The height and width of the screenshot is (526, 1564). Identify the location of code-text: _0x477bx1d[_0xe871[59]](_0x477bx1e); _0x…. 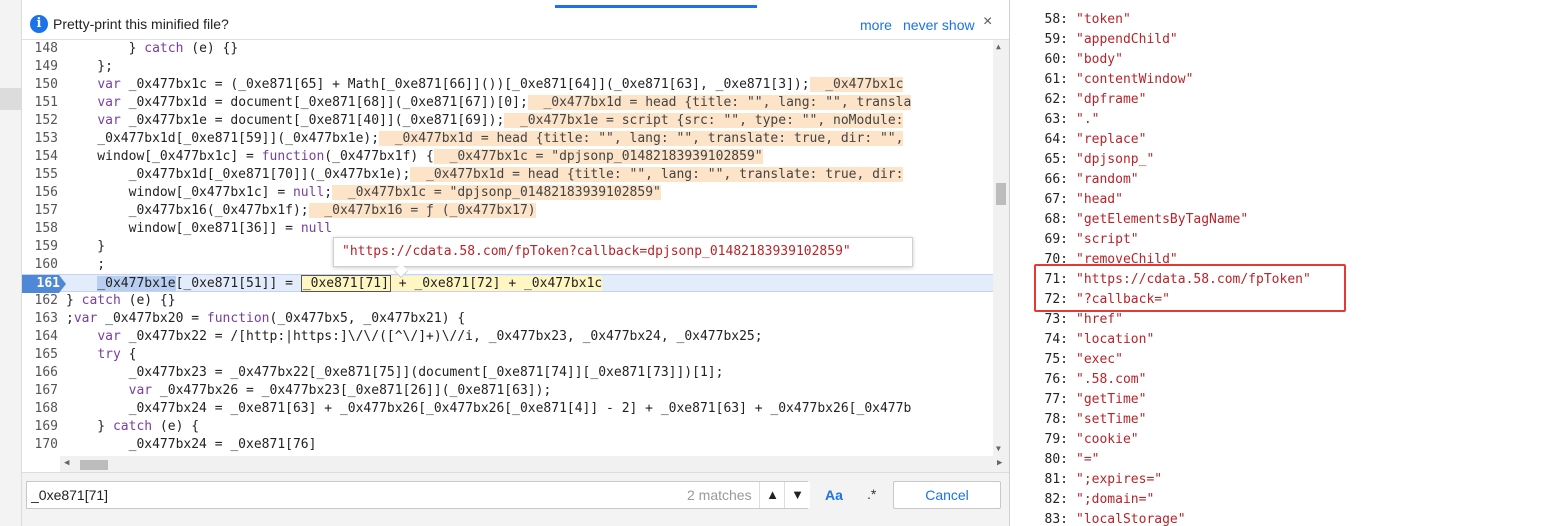
(485, 138).